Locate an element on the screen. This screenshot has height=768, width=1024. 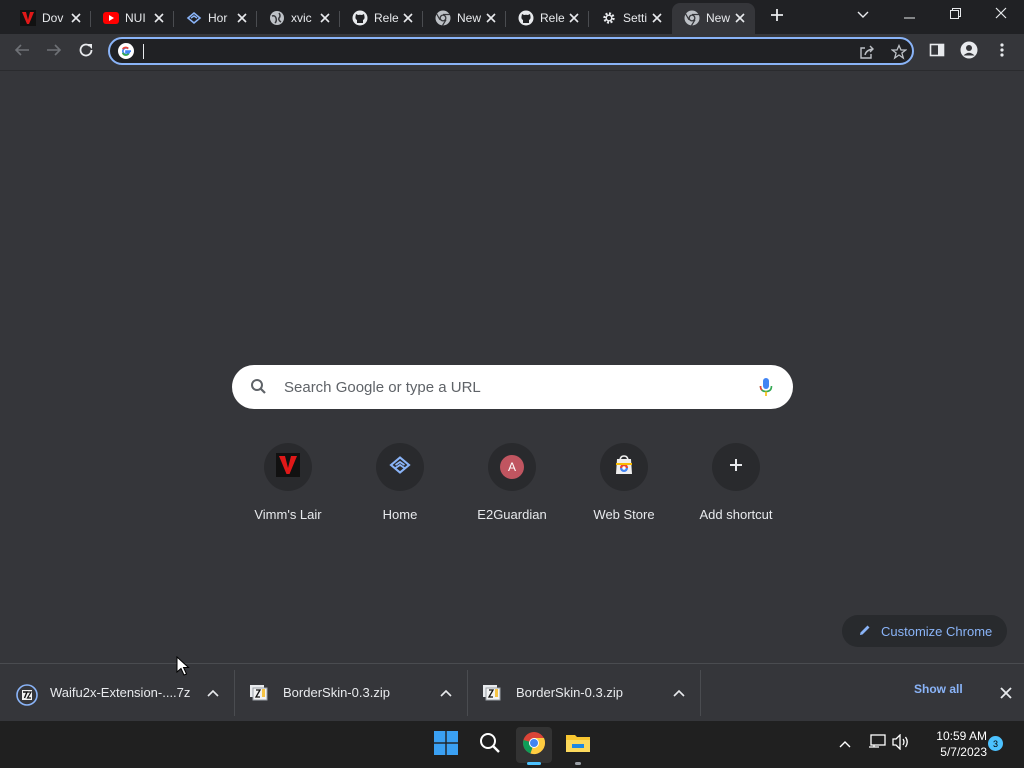
show-hidden-icons-button is located at coordinates (845, 744).